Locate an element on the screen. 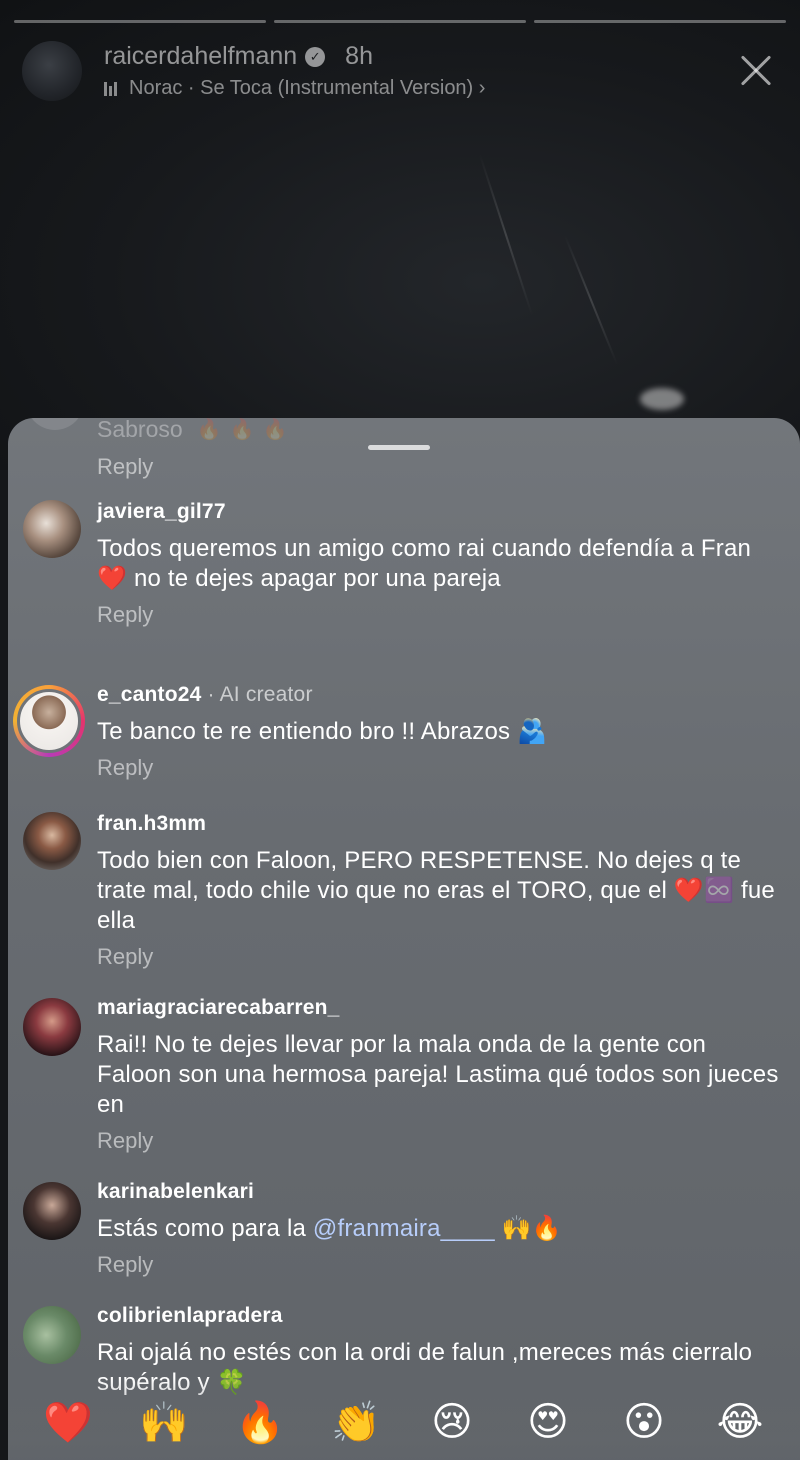 Image resolution: width=800 pixels, height=1460 pixels. comment-username: e_canto24 · AI creator is located at coordinates (438, 695).